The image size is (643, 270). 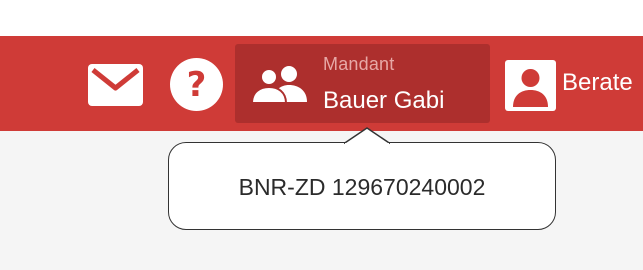 What do you see at coordinates (384, 100) in the screenshot?
I see `mandant-name: Bauer Gabi` at bounding box center [384, 100].